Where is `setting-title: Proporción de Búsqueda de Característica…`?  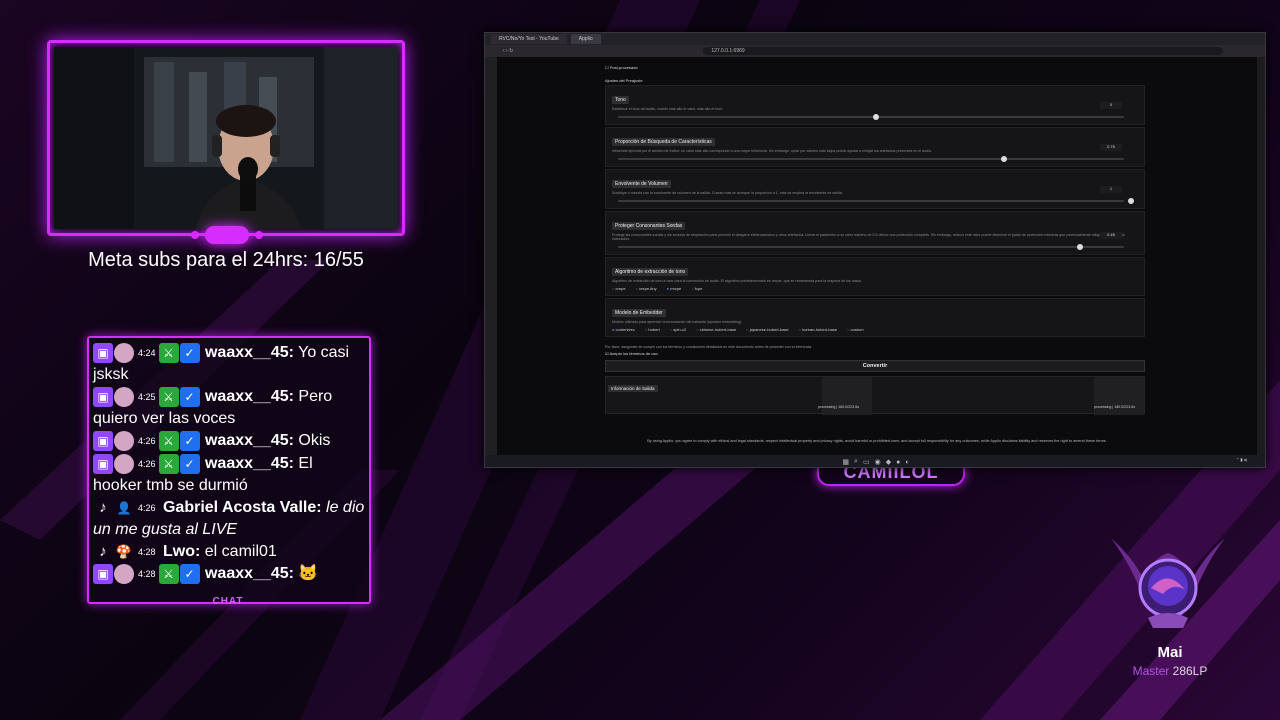 setting-title: Proporción de Búsqueda de Característica… is located at coordinates (663, 142).